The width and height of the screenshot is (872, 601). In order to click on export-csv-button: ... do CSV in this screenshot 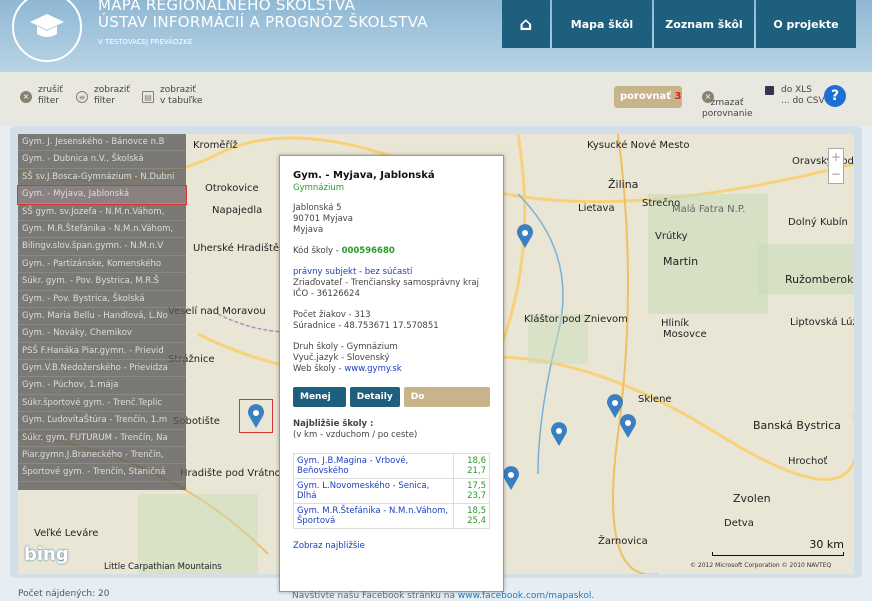, I will do `click(803, 101)`.